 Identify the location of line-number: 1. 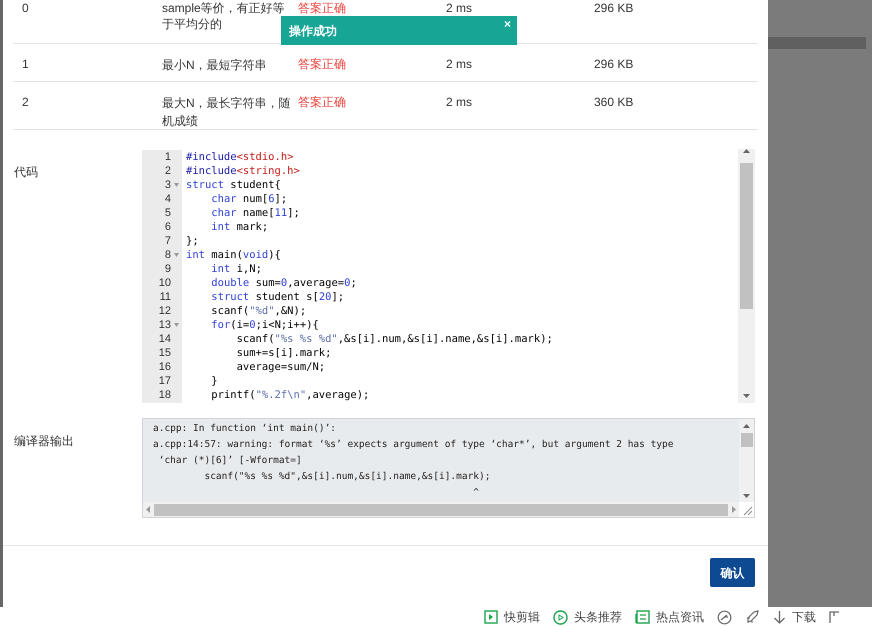
(167, 157).